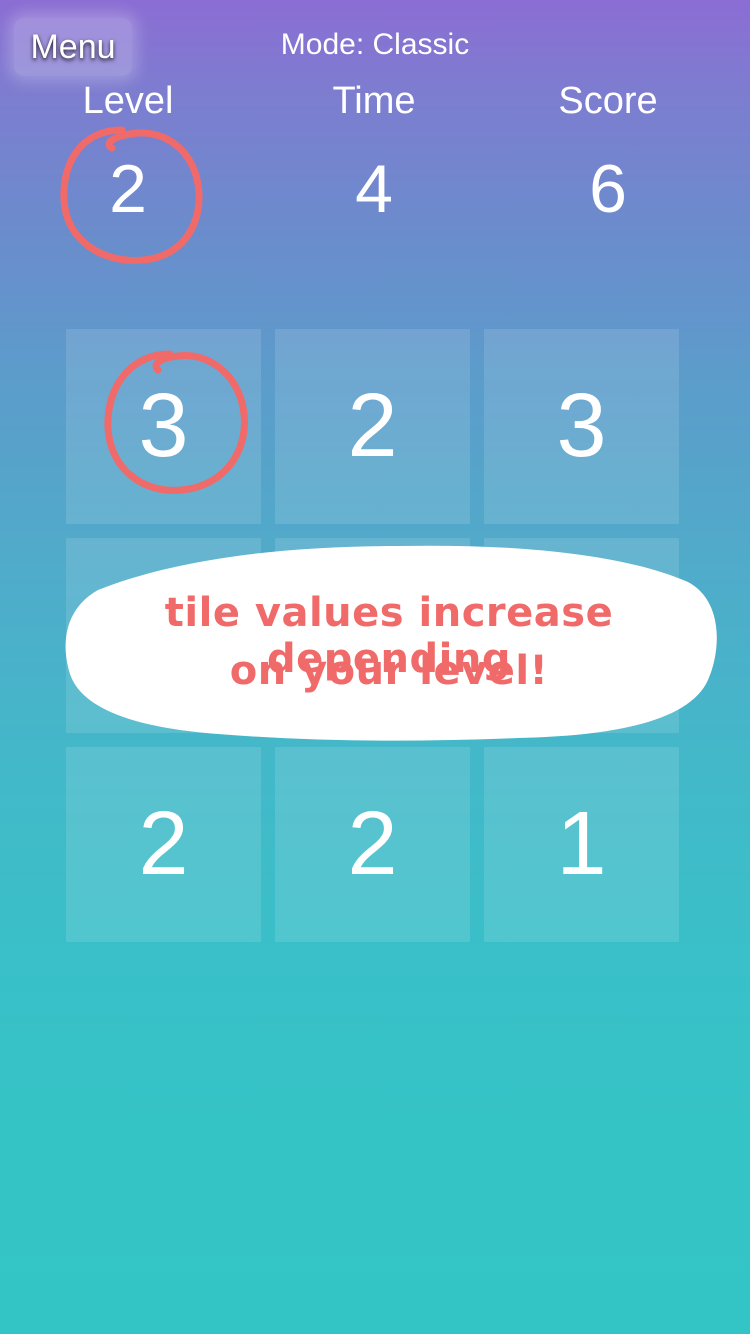 This screenshot has width=750, height=1334. Describe the element at coordinates (389, 671) in the screenshot. I see `callout-text-line-2: on your level!` at that location.